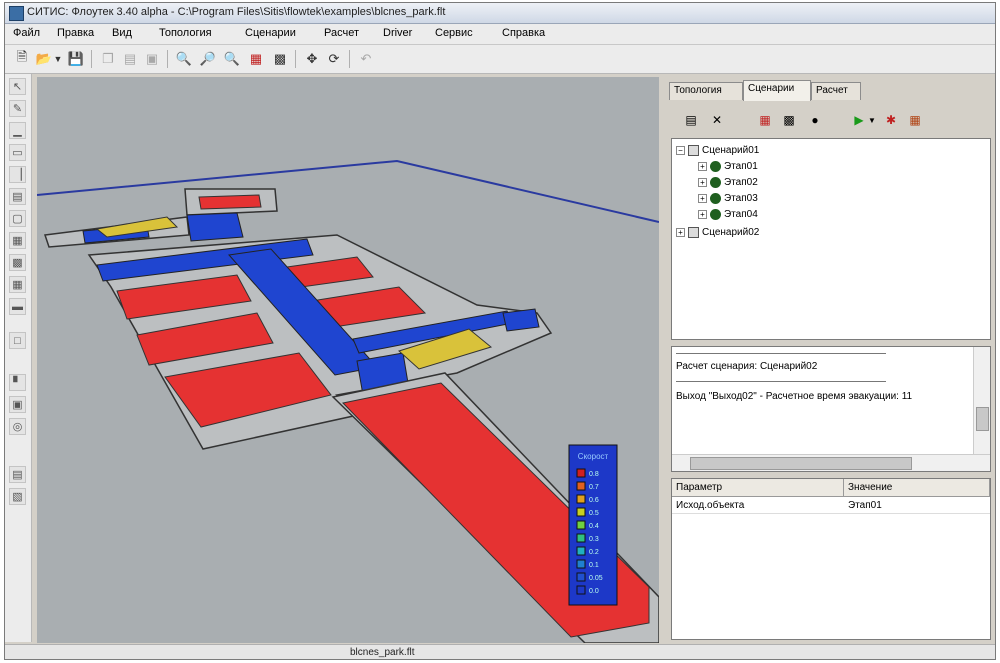  What do you see at coordinates (454, 33) in the screenshot?
I see `menu-service: Сервис` at bounding box center [454, 33].